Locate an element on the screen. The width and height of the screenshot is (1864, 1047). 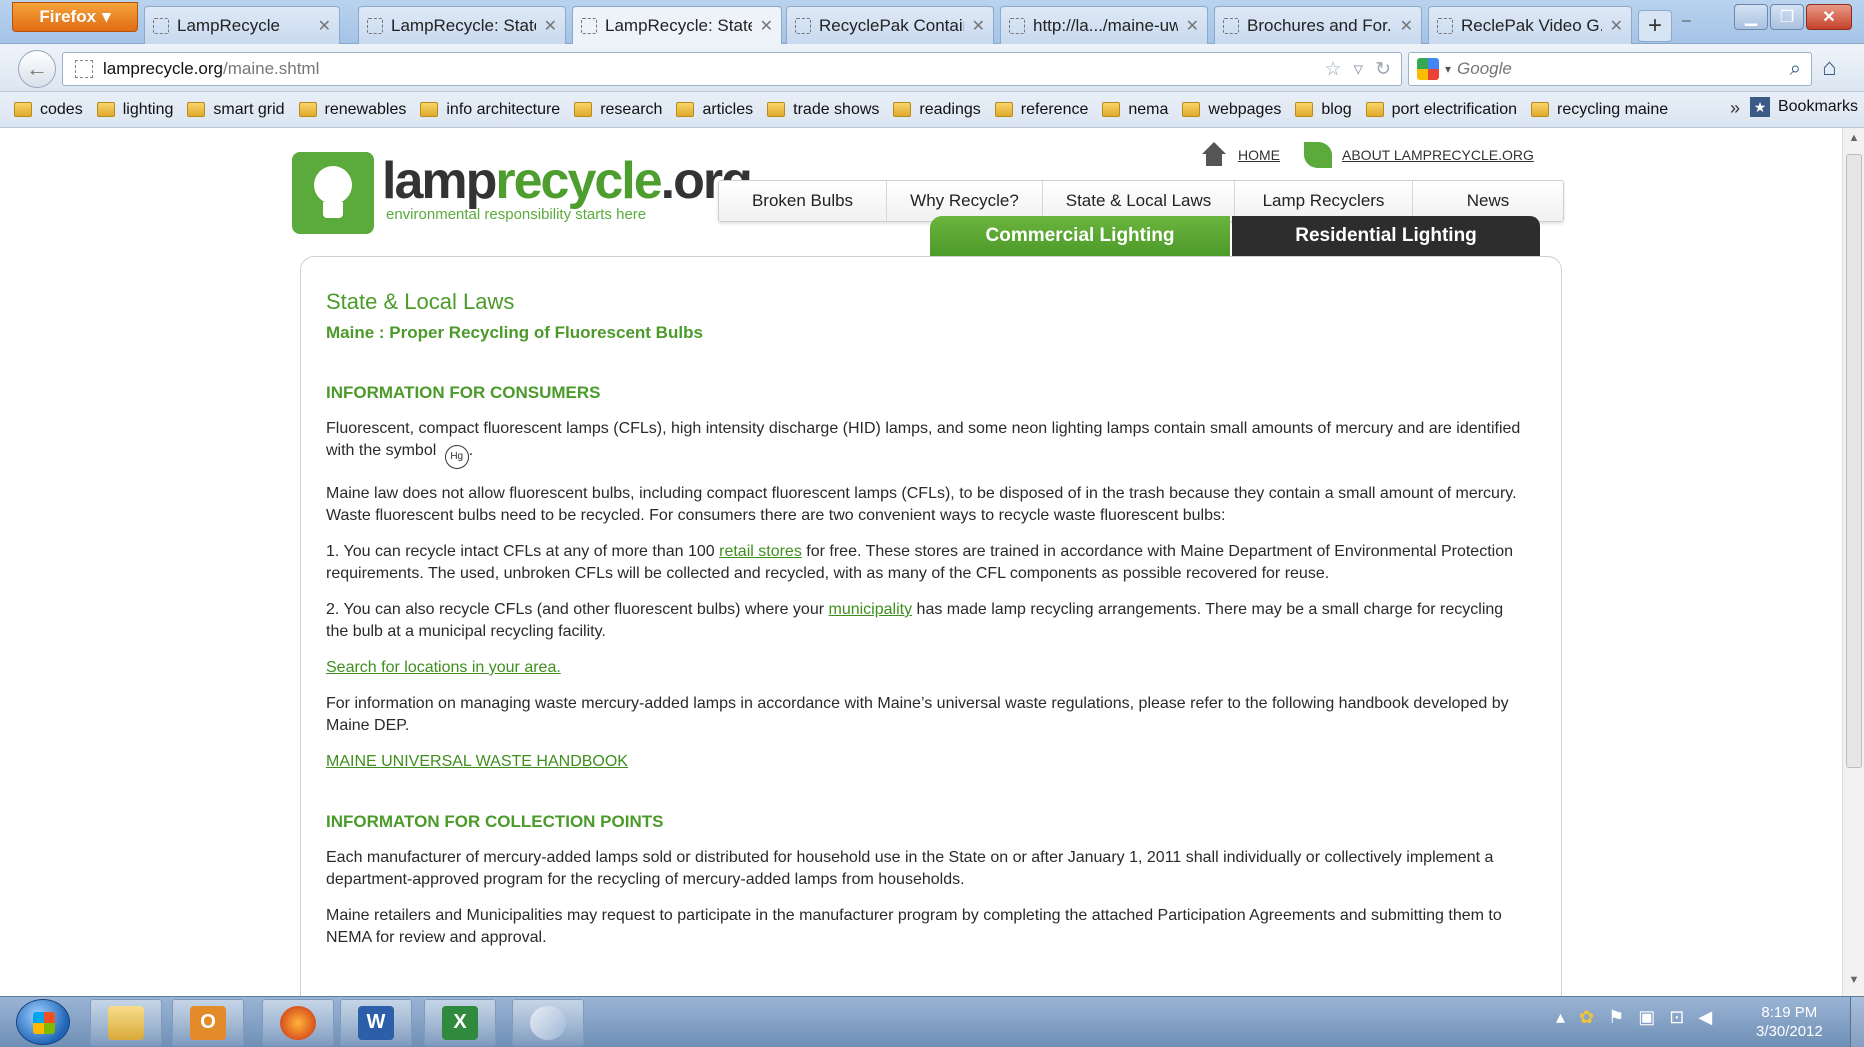
bookmark-folder: blog is located at coordinates (1323, 110).